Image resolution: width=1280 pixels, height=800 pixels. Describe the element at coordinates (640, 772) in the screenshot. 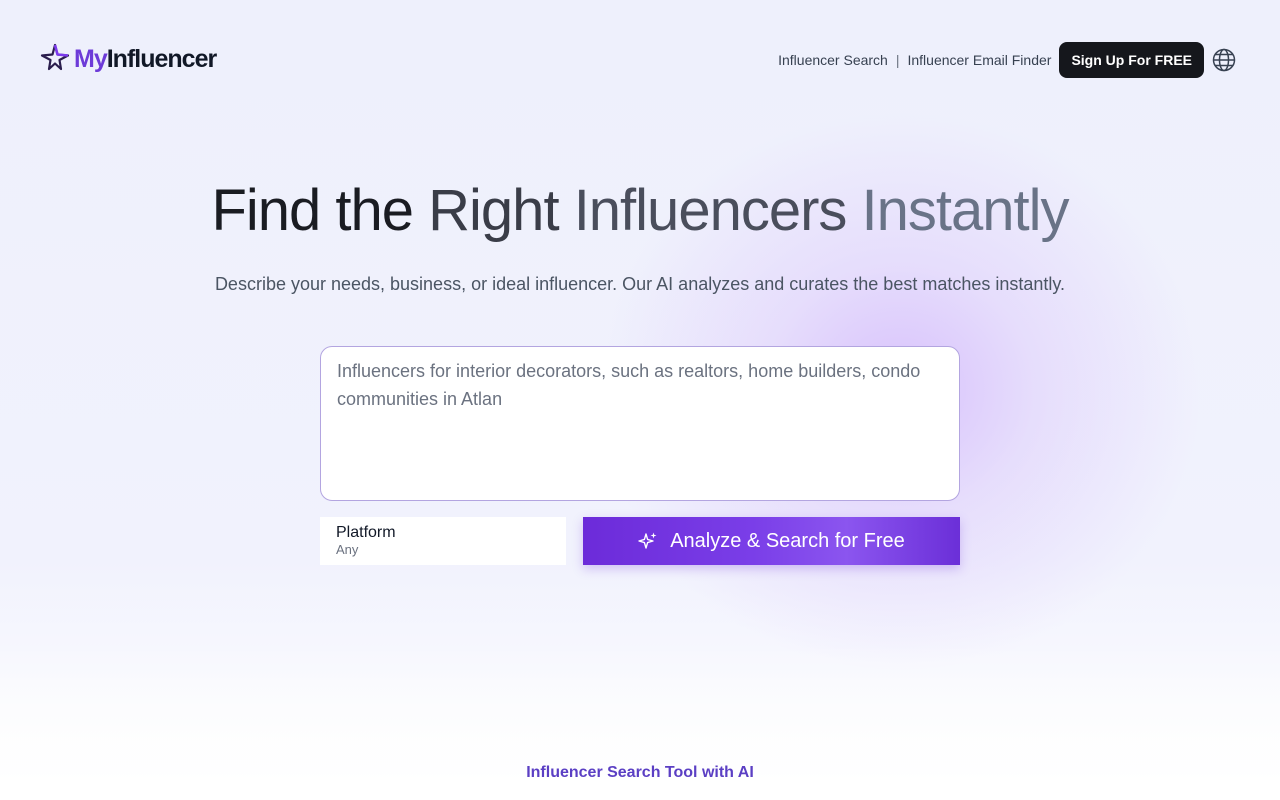

I see `section-title: Influencer Search Tool with AI` at that location.